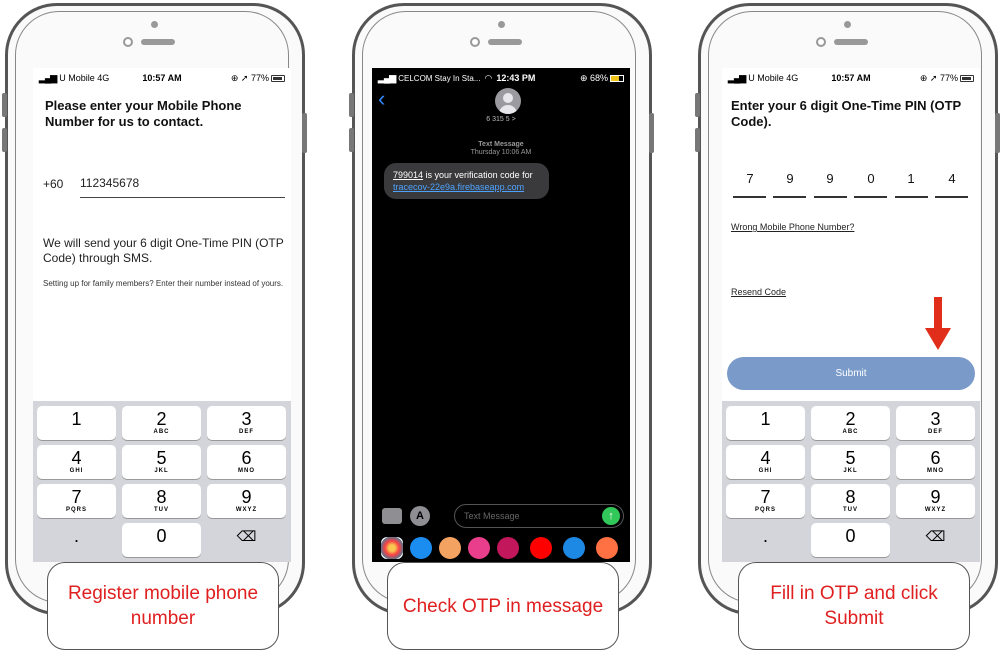 This screenshot has width=1000, height=654. Describe the element at coordinates (911, 178) in the screenshot. I see `otp-digit-5: 1` at that location.